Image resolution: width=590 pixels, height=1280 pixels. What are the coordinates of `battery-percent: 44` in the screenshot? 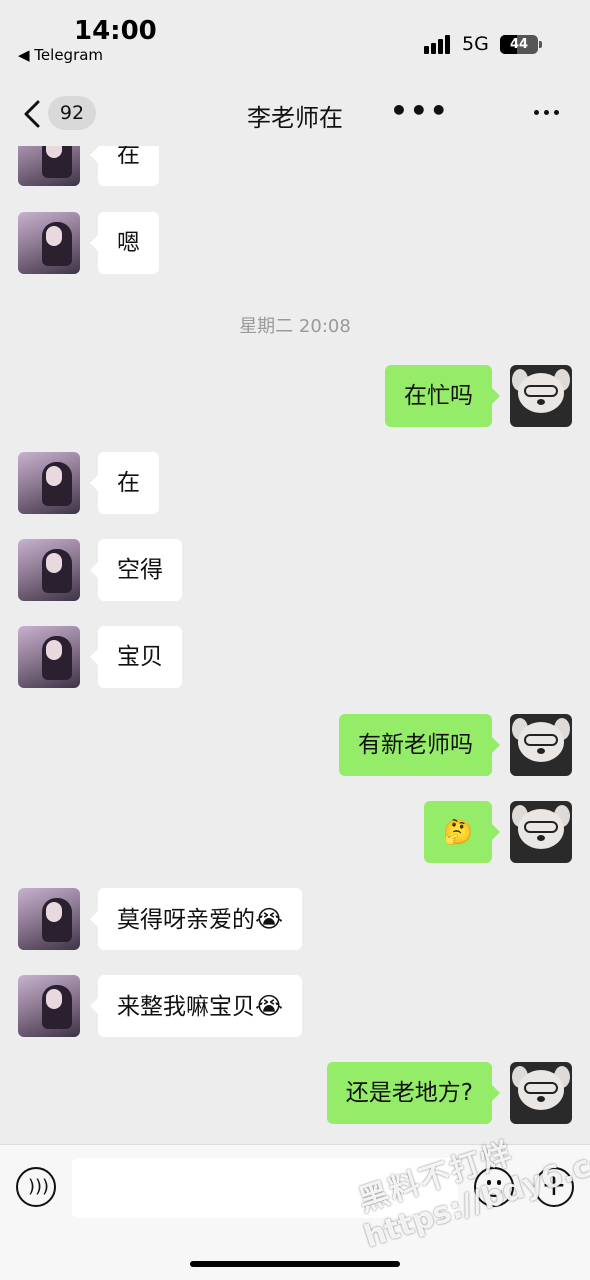 It's located at (519, 44).